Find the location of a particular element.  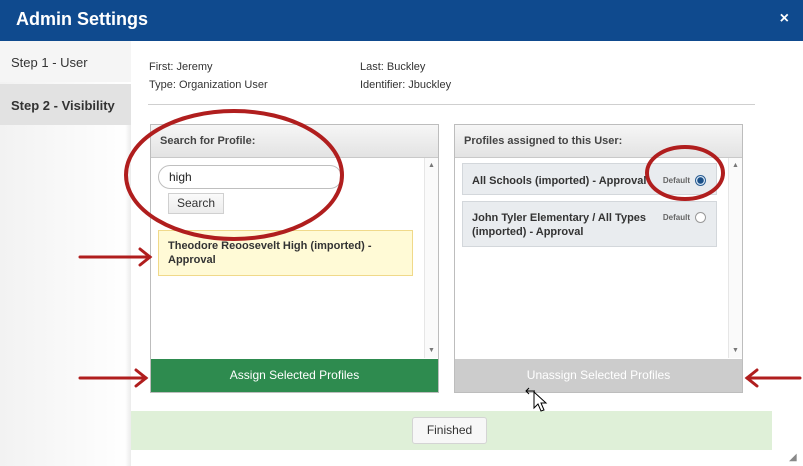

arrow-icon is located at coordinates (773, 378).